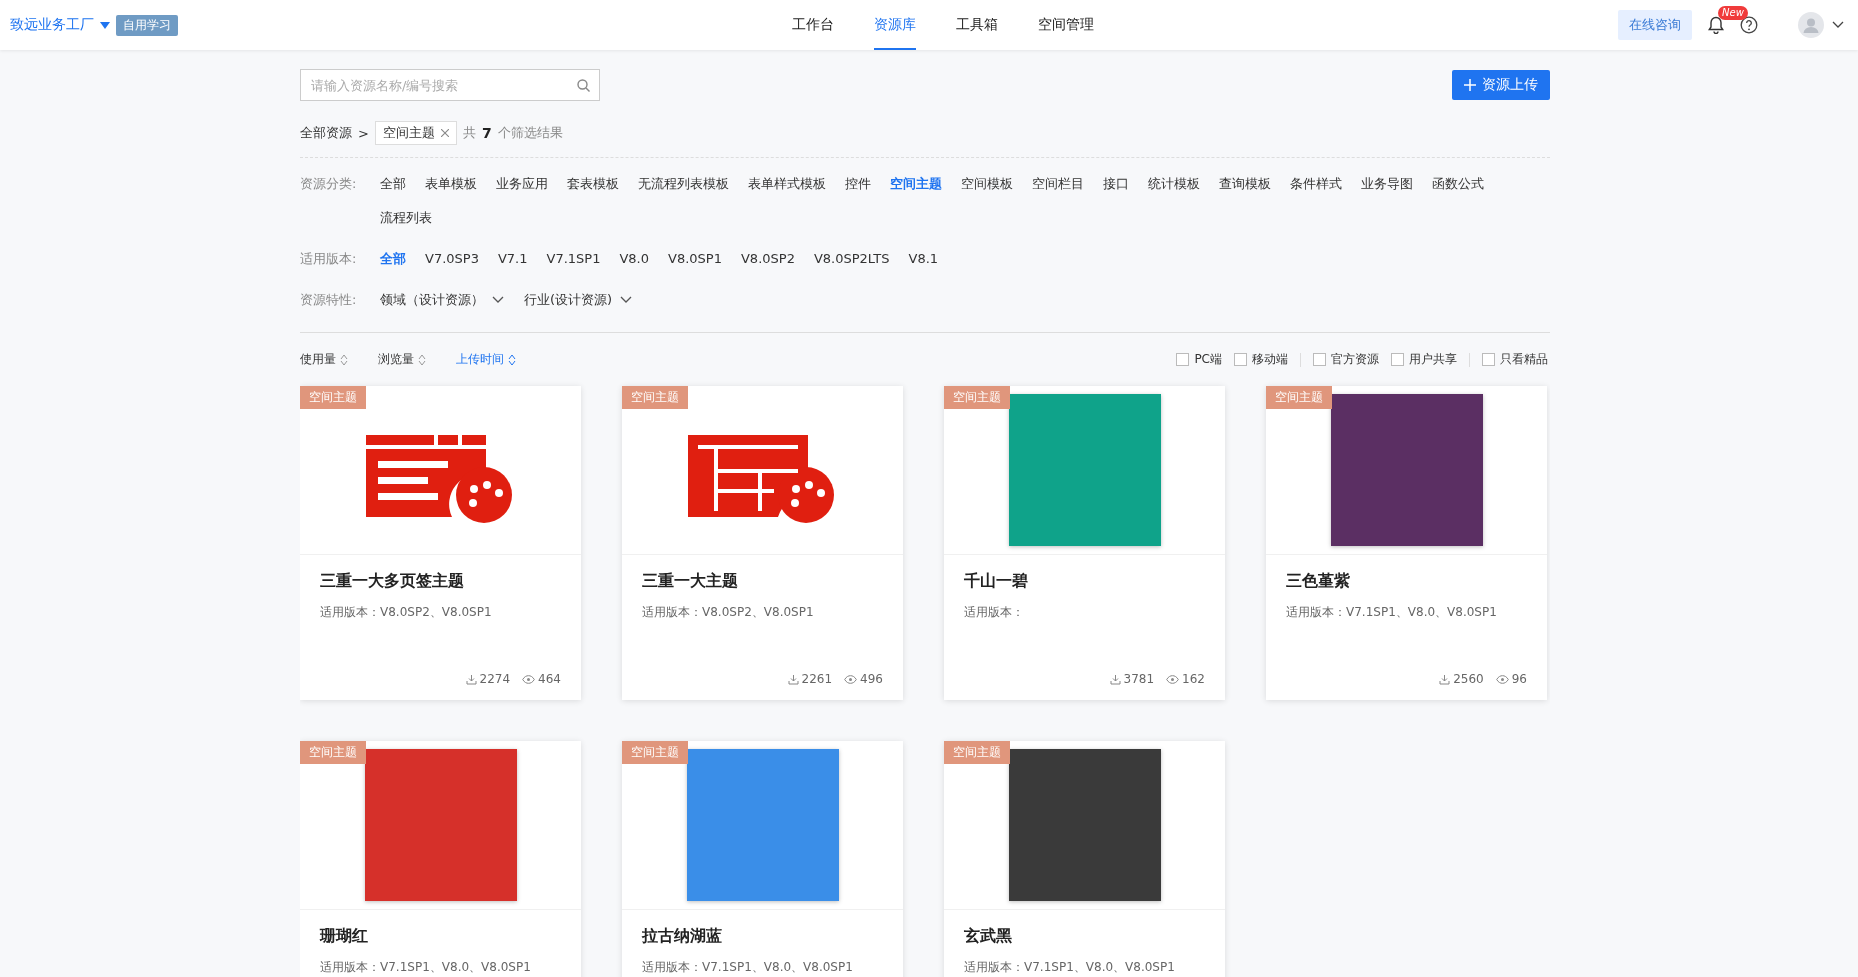  What do you see at coordinates (52, 25) in the screenshot?
I see `brand-name: 致远业务工厂` at bounding box center [52, 25].